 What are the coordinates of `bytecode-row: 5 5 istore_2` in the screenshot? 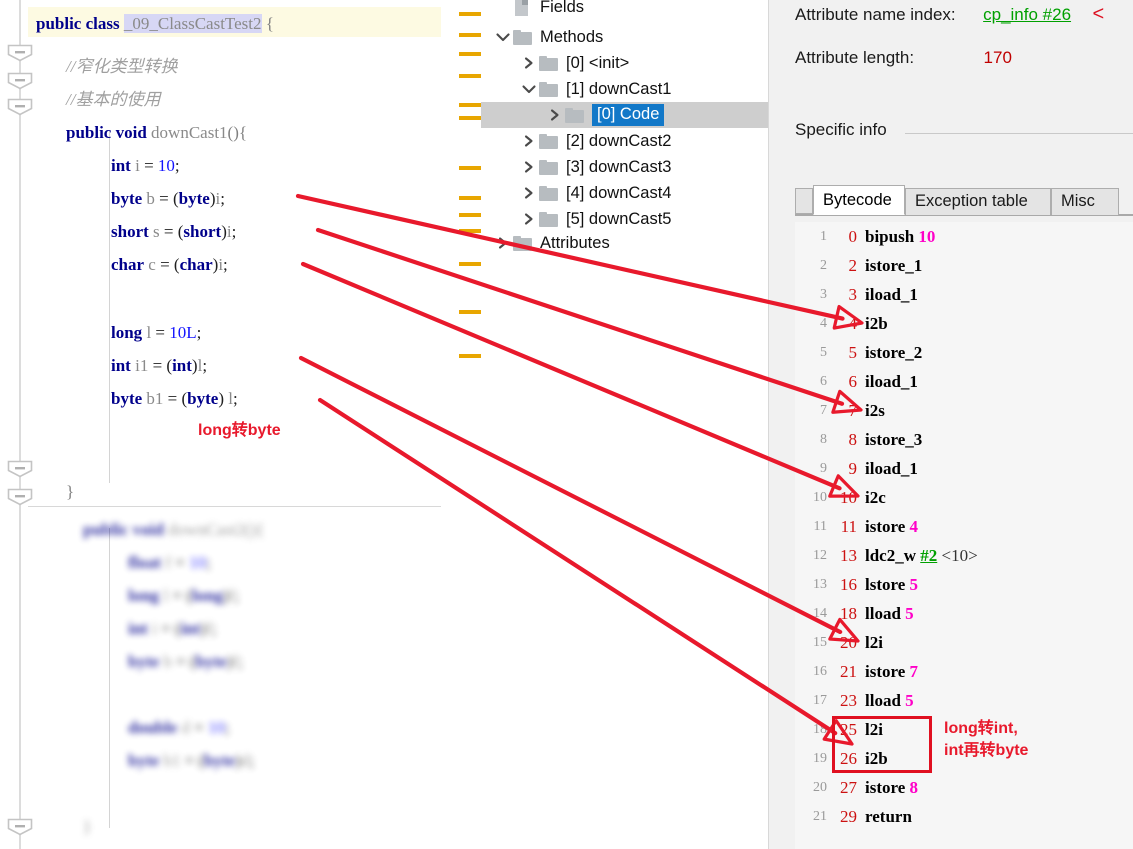 It's located at (964, 352).